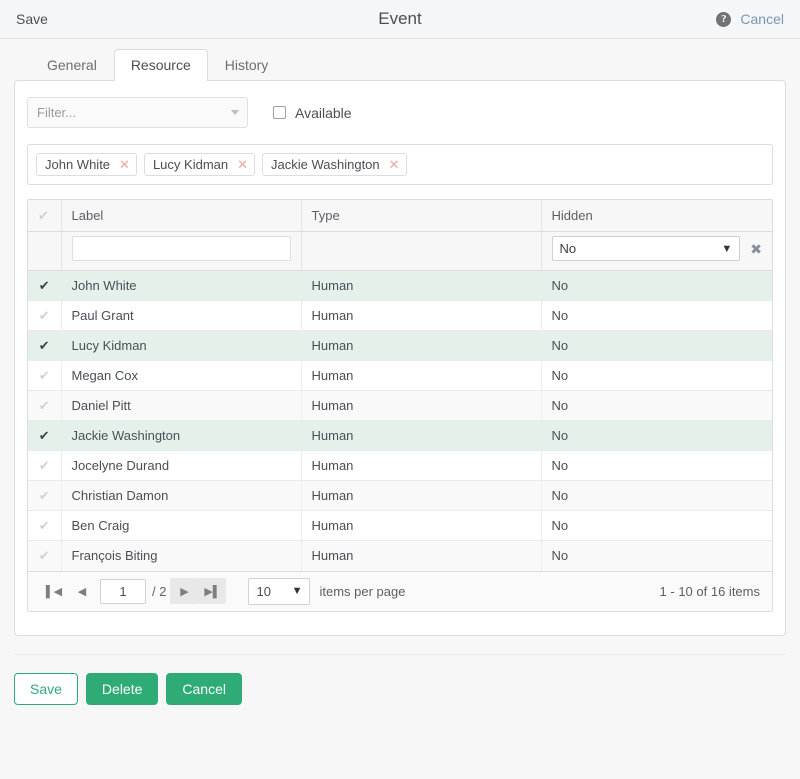 This screenshot has width=800, height=779. Describe the element at coordinates (181, 285) in the screenshot. I see `cell-label: John White` at that location.